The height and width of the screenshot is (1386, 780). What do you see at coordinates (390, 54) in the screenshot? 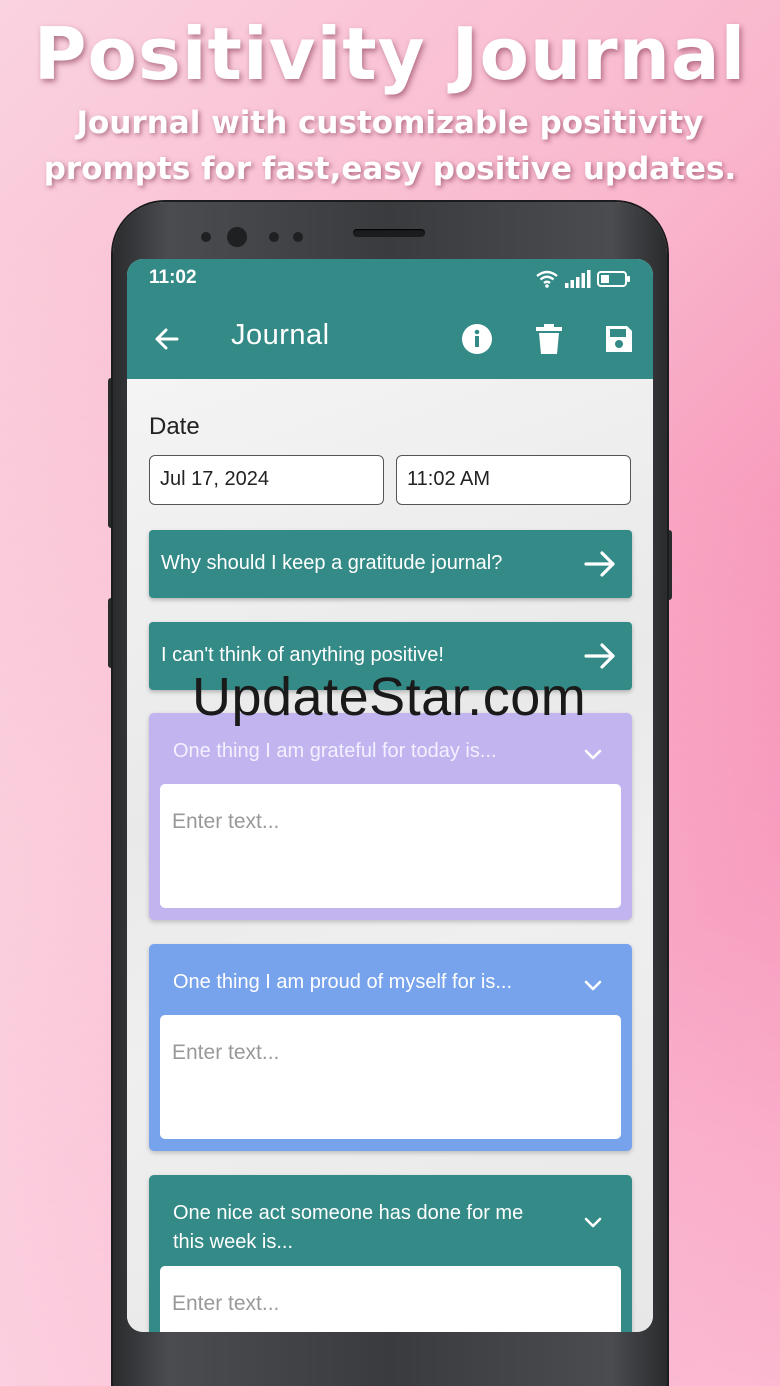
I see `promo-title: Positivity Journal` at bounding box center [390, 54].